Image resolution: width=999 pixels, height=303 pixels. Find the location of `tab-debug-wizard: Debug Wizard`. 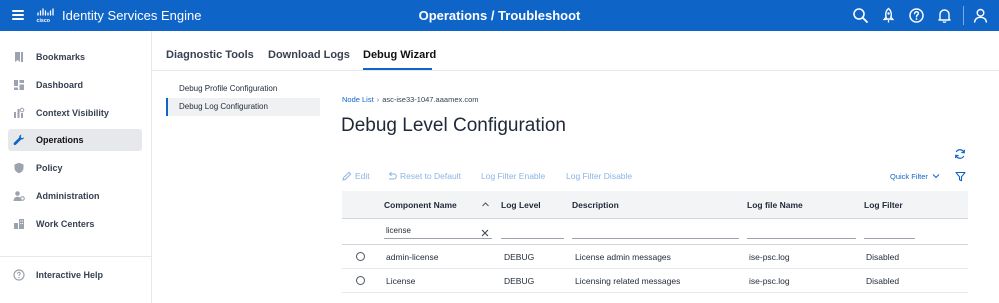

tab-debug-wizard: Debug Wizard is located at coordinates (399, 55).